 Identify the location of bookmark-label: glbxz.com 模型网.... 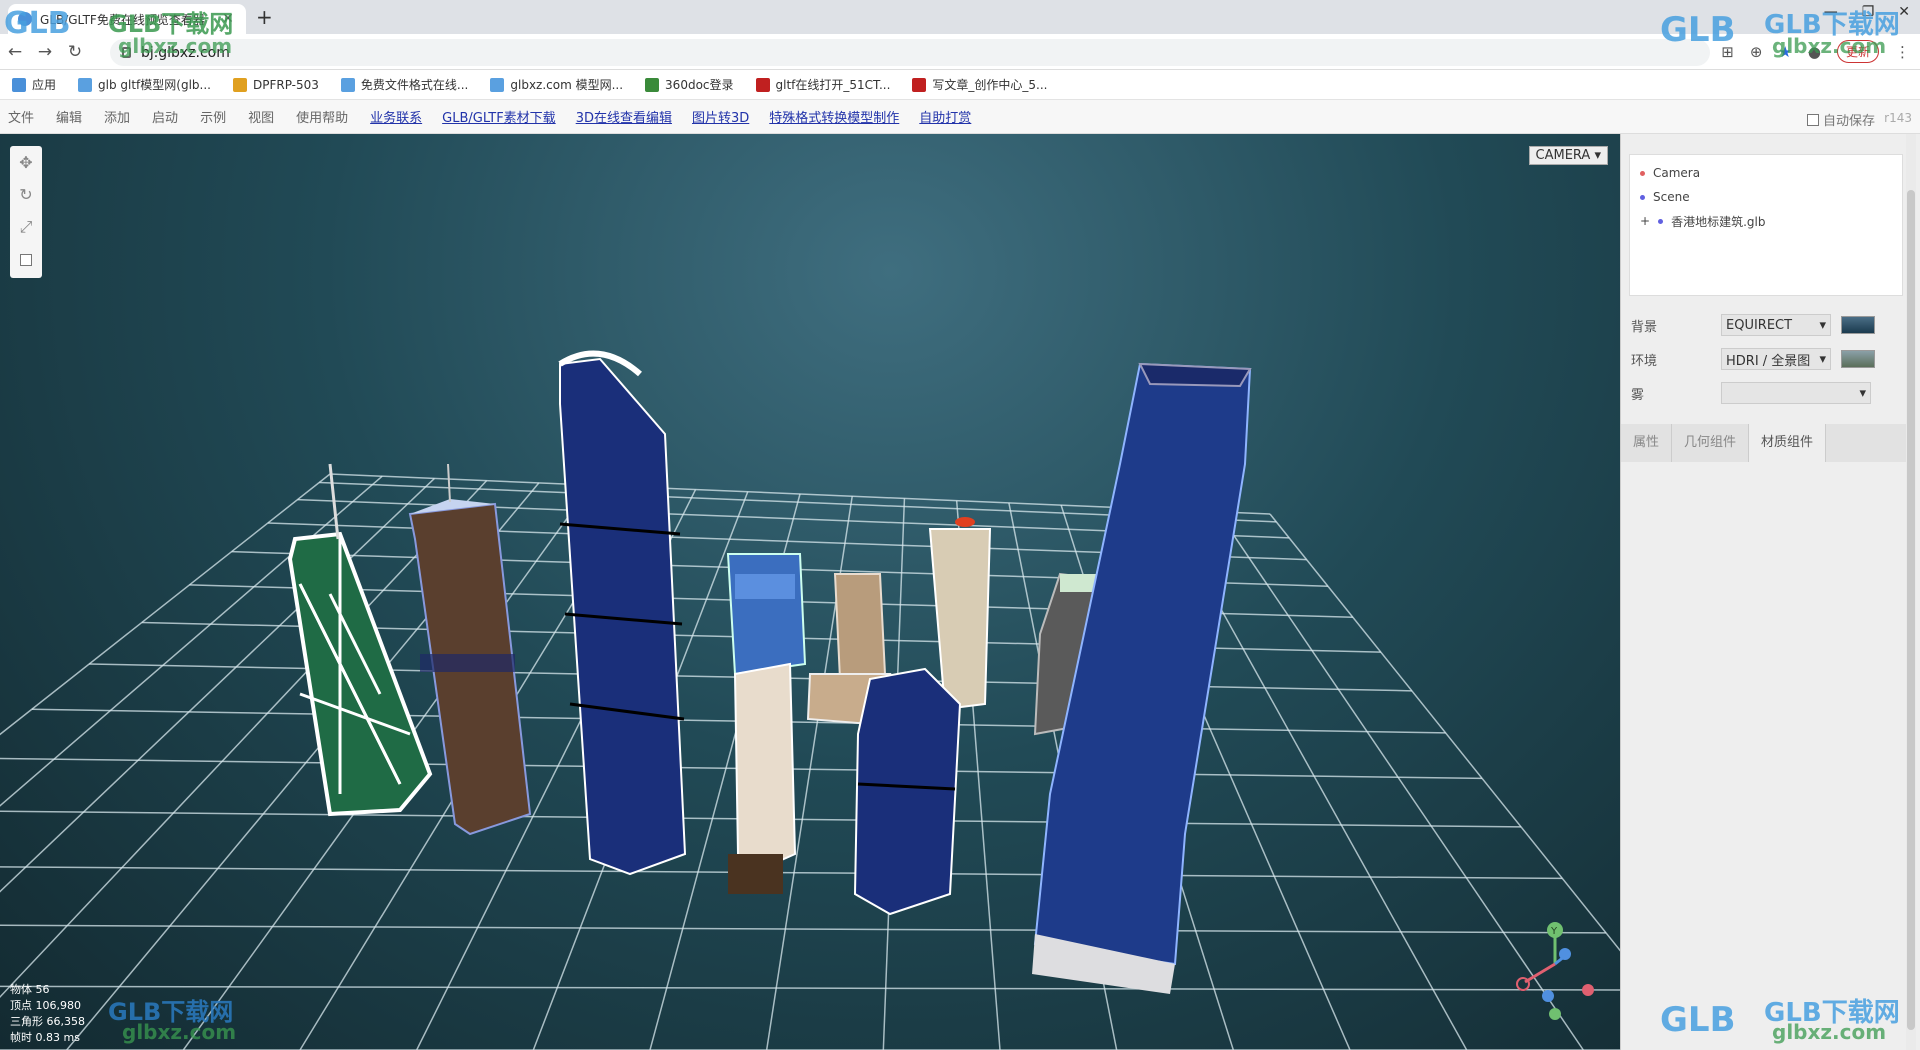
(567, 85).